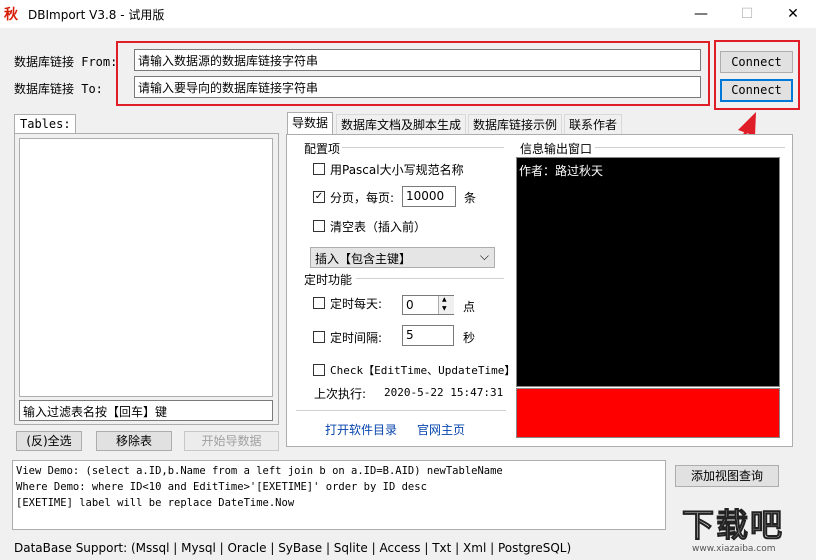 Image resolution: width=816 pixels, height=560 pixels. Describe the element at coordinates (96, 15) in the screenshot. I see `window-title: DBImport V3.8 - 试用版` at that location.